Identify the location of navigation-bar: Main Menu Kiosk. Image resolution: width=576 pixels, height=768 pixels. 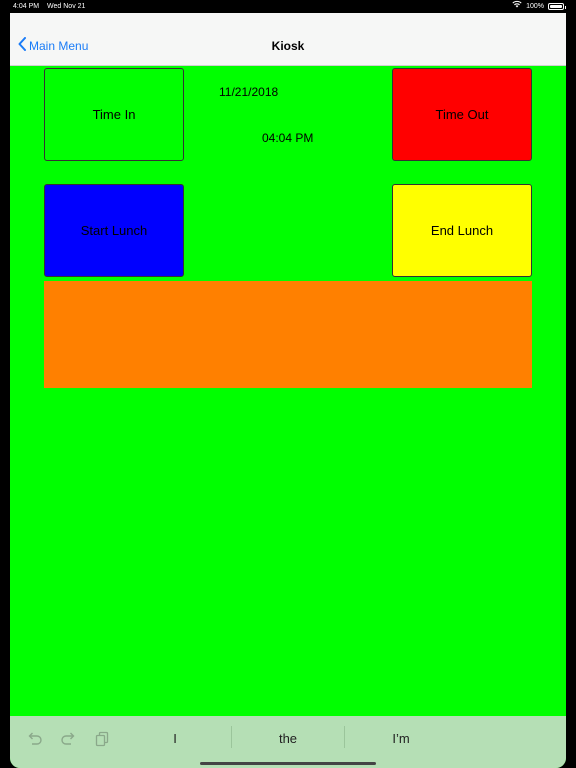
(288, 39).